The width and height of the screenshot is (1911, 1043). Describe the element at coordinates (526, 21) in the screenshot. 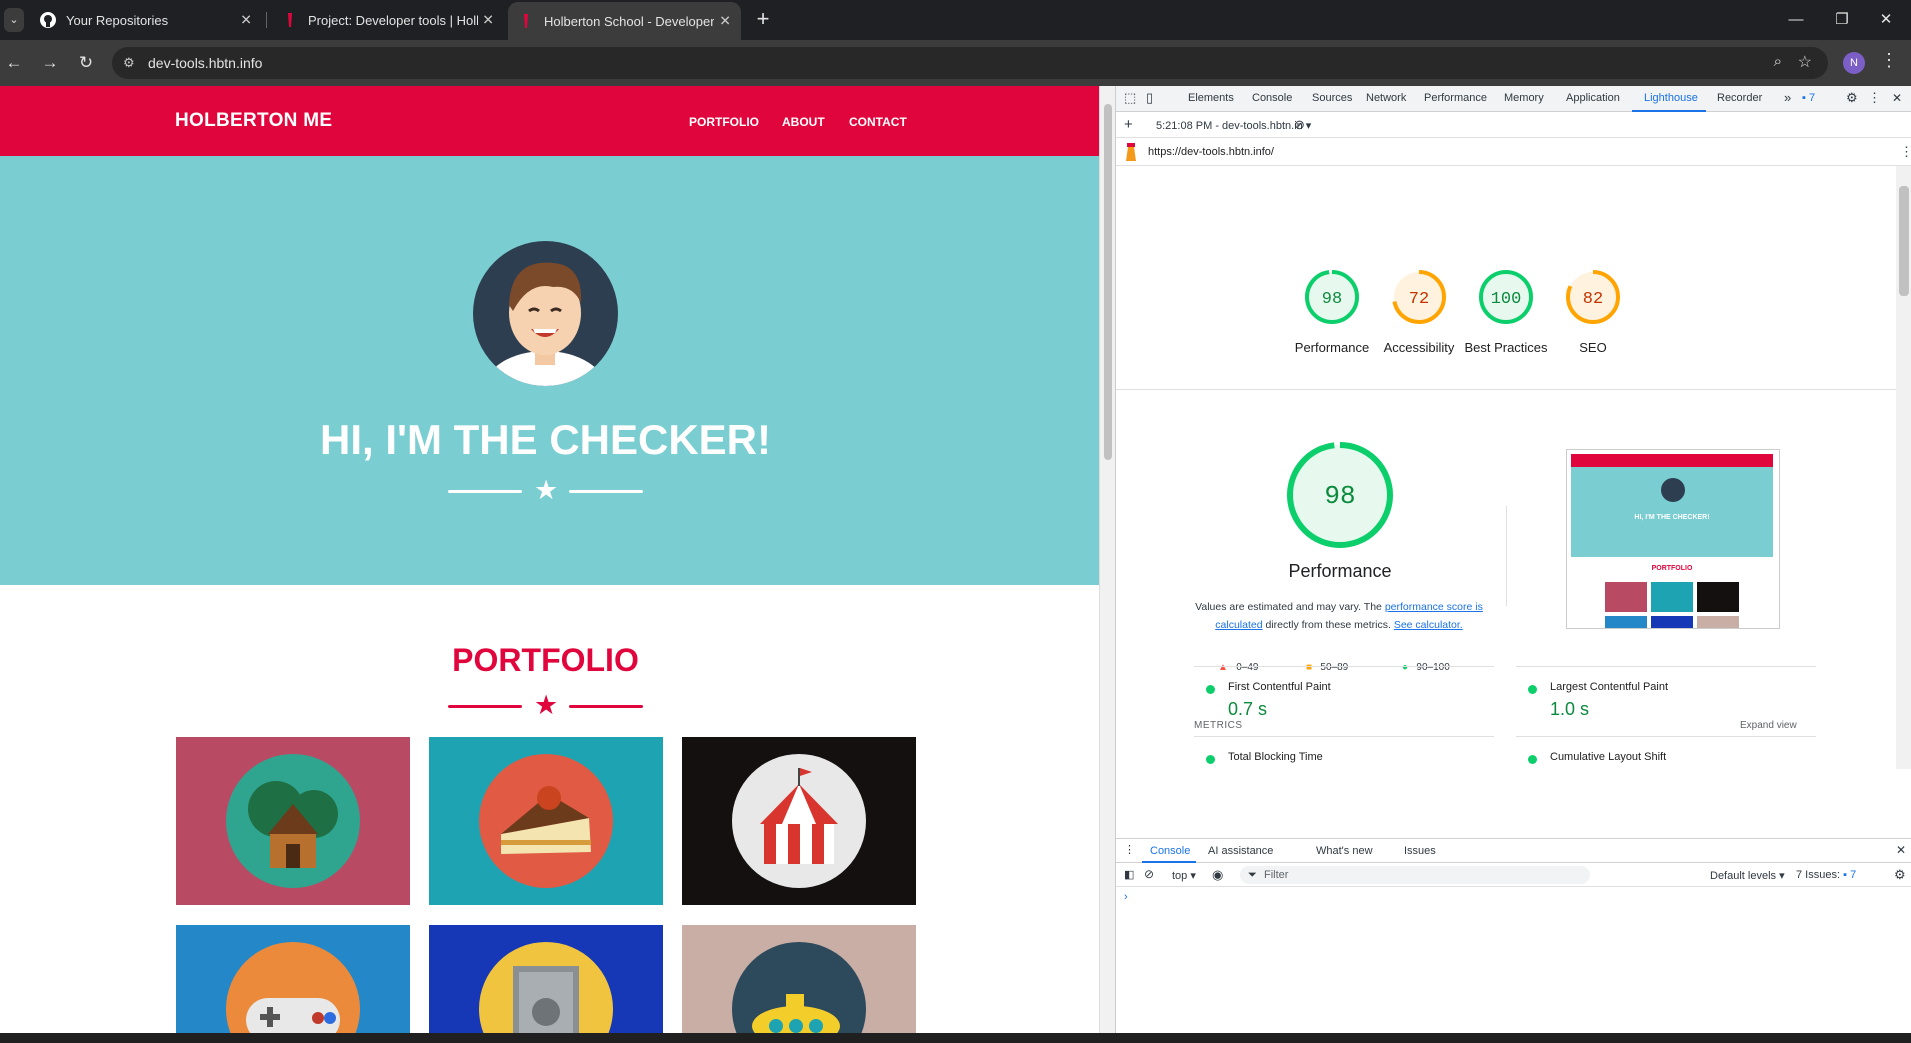

I see `holberton-icon` at that location.